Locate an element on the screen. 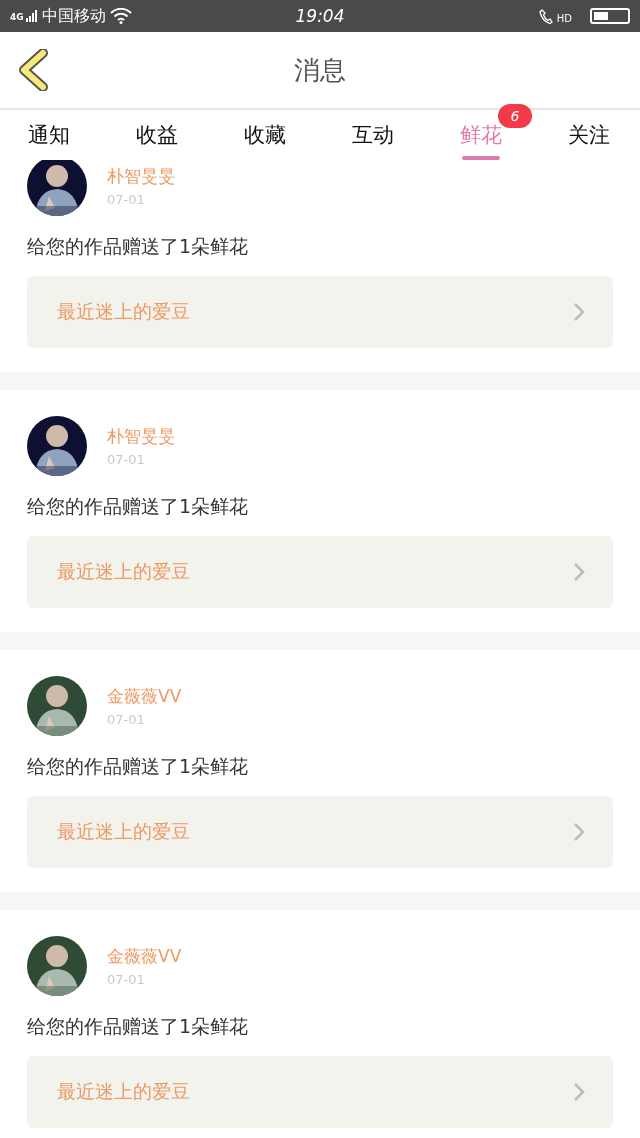 This screenshot has height=1138, width=640. page-title: 消息 is located at coordinates (320, 70).